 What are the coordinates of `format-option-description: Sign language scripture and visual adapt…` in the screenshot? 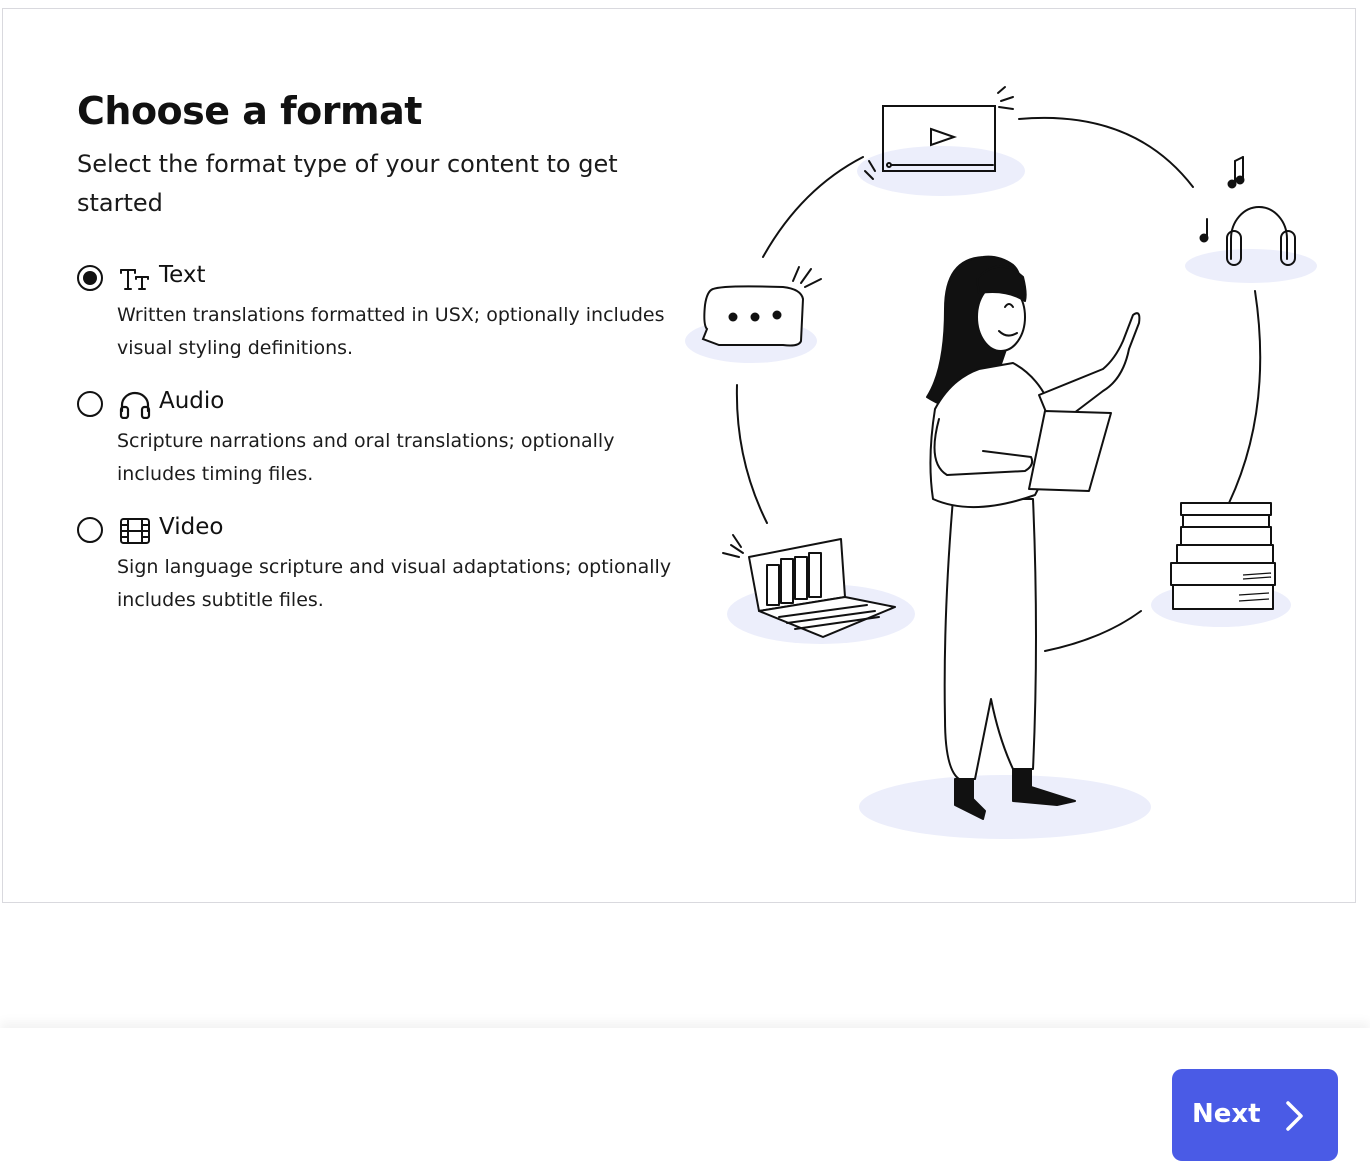 It's located at (394, 583).